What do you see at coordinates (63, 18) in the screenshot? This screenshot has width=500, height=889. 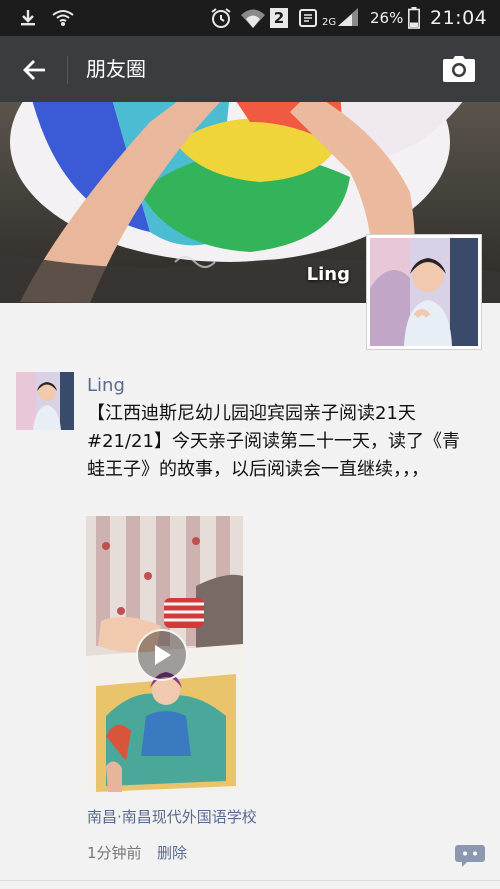 I see `wifi-calling-icon` at bounding box center [63, 18].